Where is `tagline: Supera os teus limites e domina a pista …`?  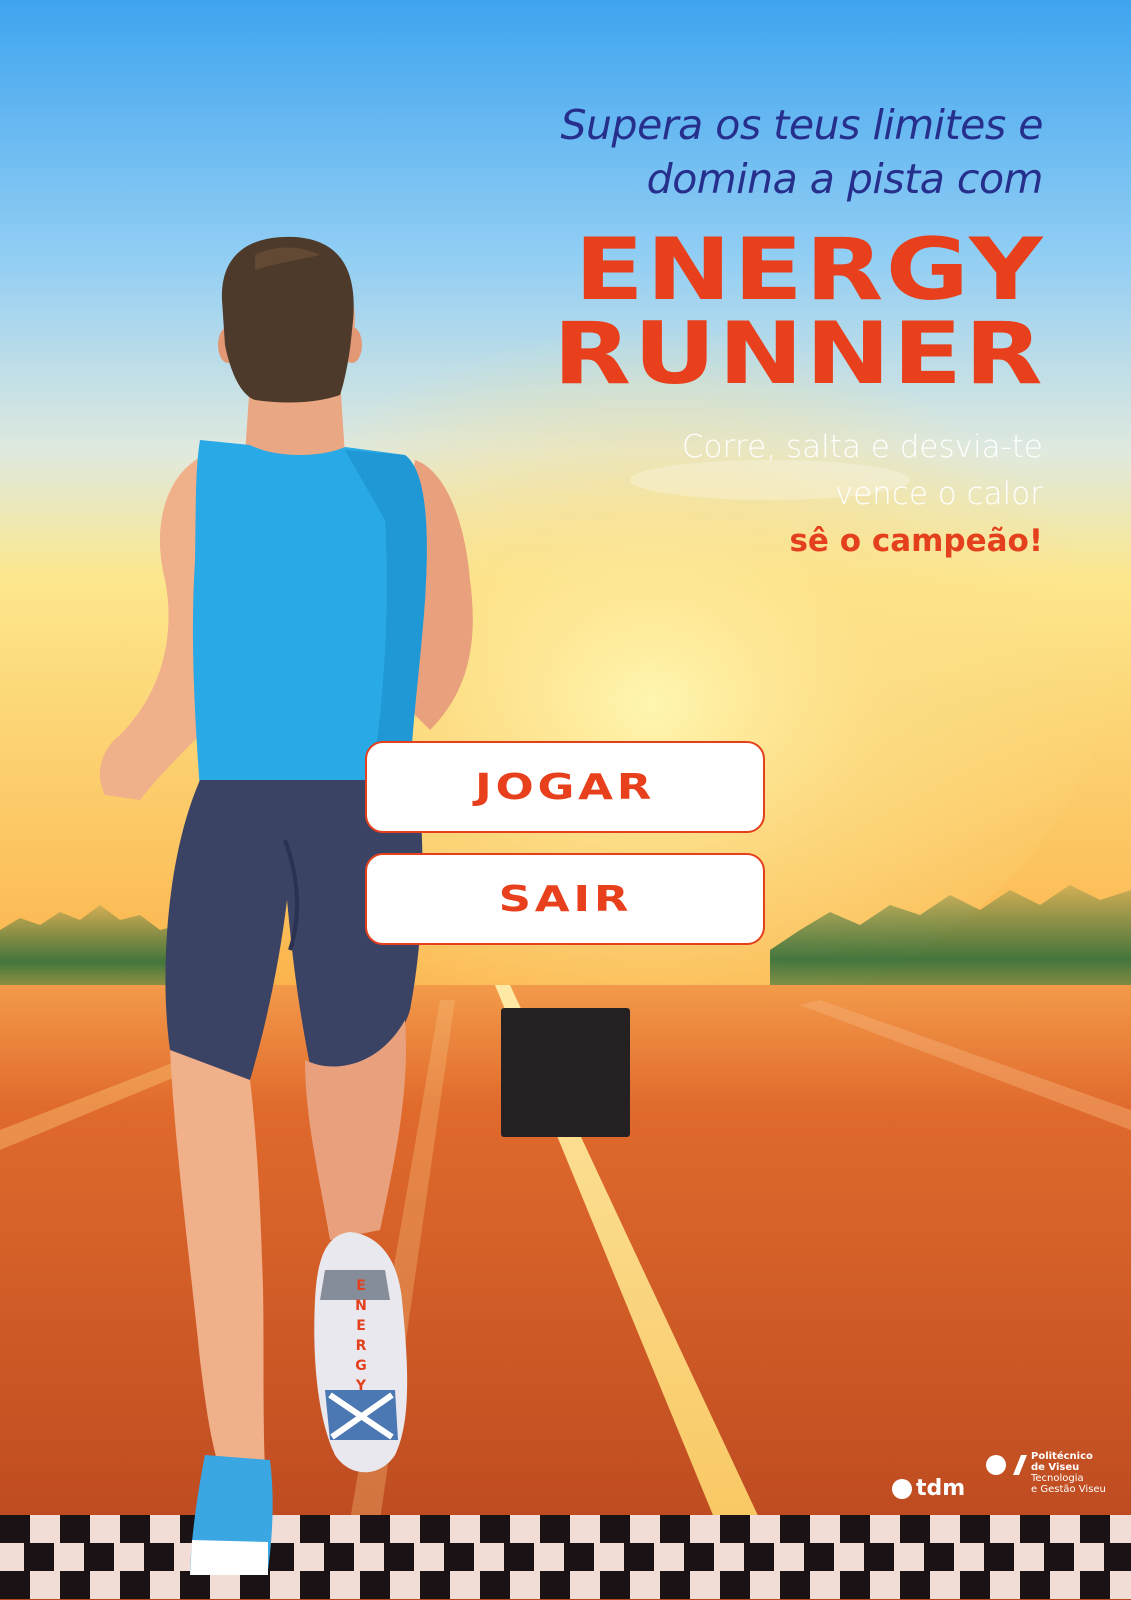
tagline: Supera os teus limites e domina a pista … is located at coordinates (802, 152).